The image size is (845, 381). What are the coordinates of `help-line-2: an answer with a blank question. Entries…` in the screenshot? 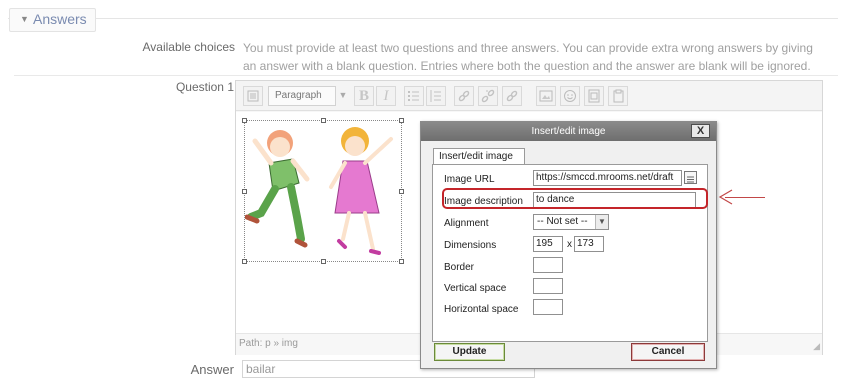 It's located at (527, 66).